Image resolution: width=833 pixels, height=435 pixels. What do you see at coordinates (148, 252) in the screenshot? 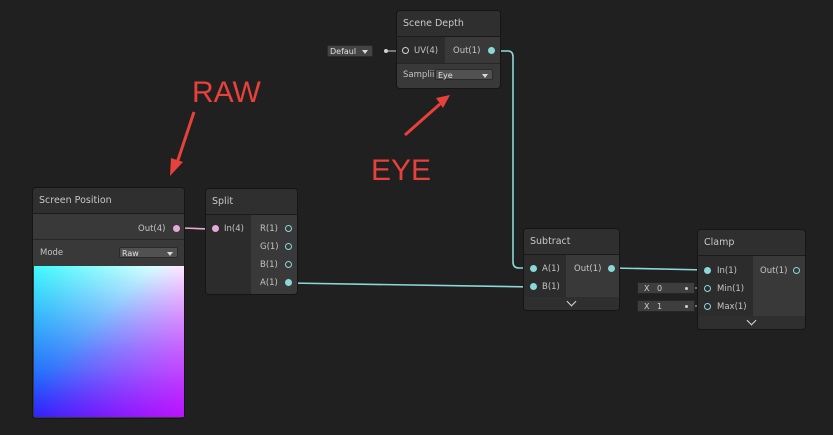
I see `mode-dropdown: Raw` at bounding box center [148, 252].